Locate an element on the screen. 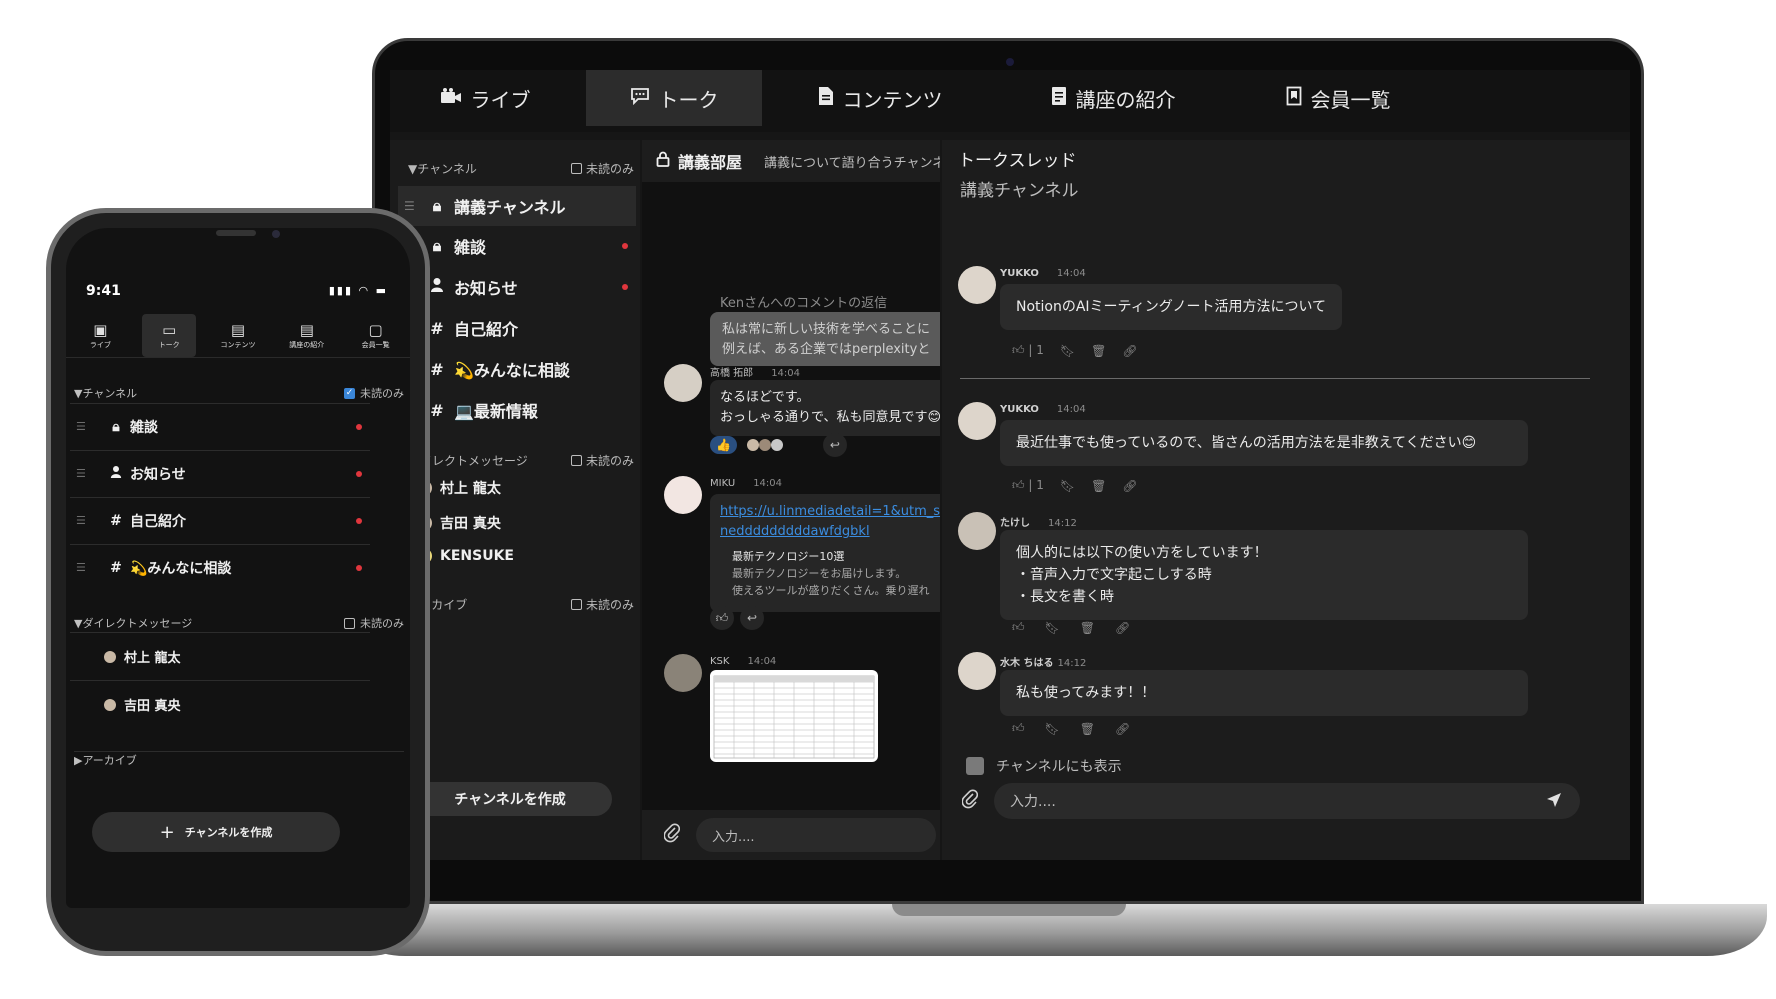 The image size is (1776, 999). phone-dm-header: ▼ダイレクトメッセージ 未読のみ is located at coordinates (239, 623).